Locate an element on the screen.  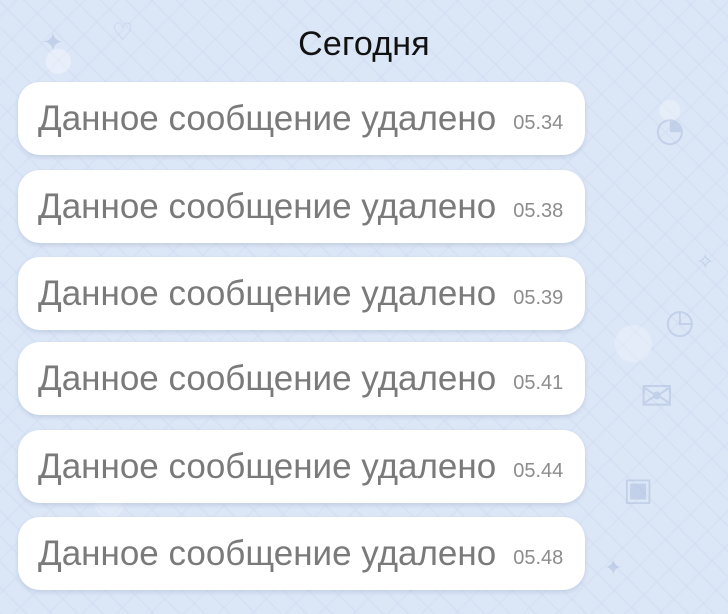
message-time: 05.34 is located at coordinates (538, 122).